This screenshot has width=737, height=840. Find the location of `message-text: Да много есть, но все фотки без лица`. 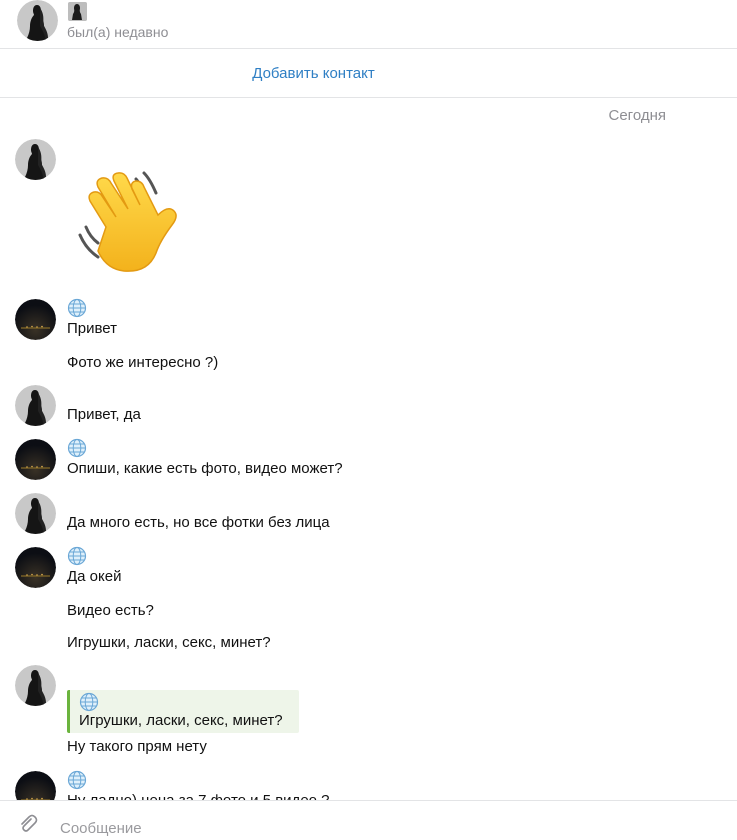

message-text: Да много есть, но все фотки без лица is located at coordinates (198, 522).